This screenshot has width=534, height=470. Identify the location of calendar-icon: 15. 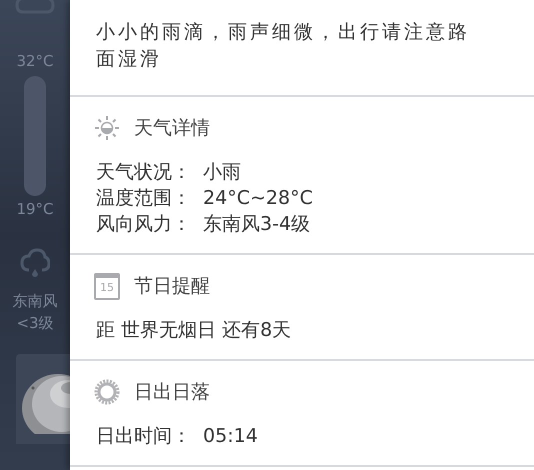
(107, 286).